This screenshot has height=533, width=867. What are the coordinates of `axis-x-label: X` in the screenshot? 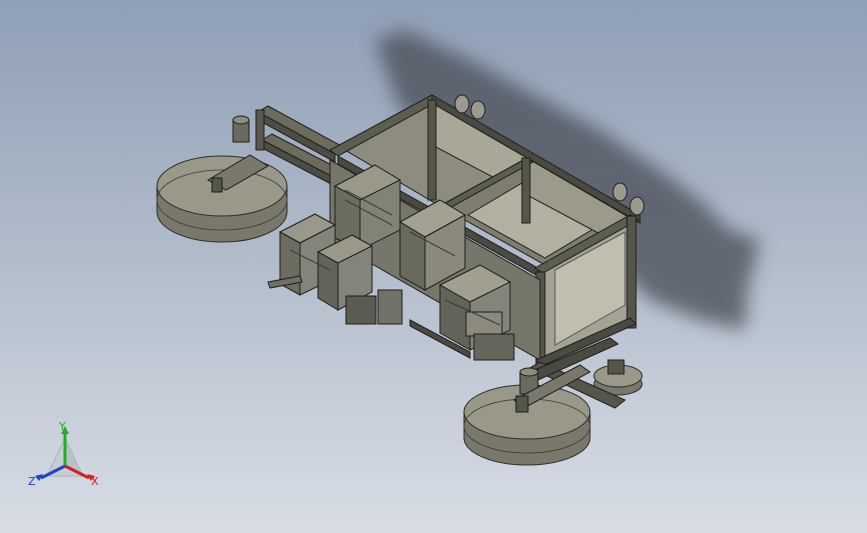 It's located at (95, 481).